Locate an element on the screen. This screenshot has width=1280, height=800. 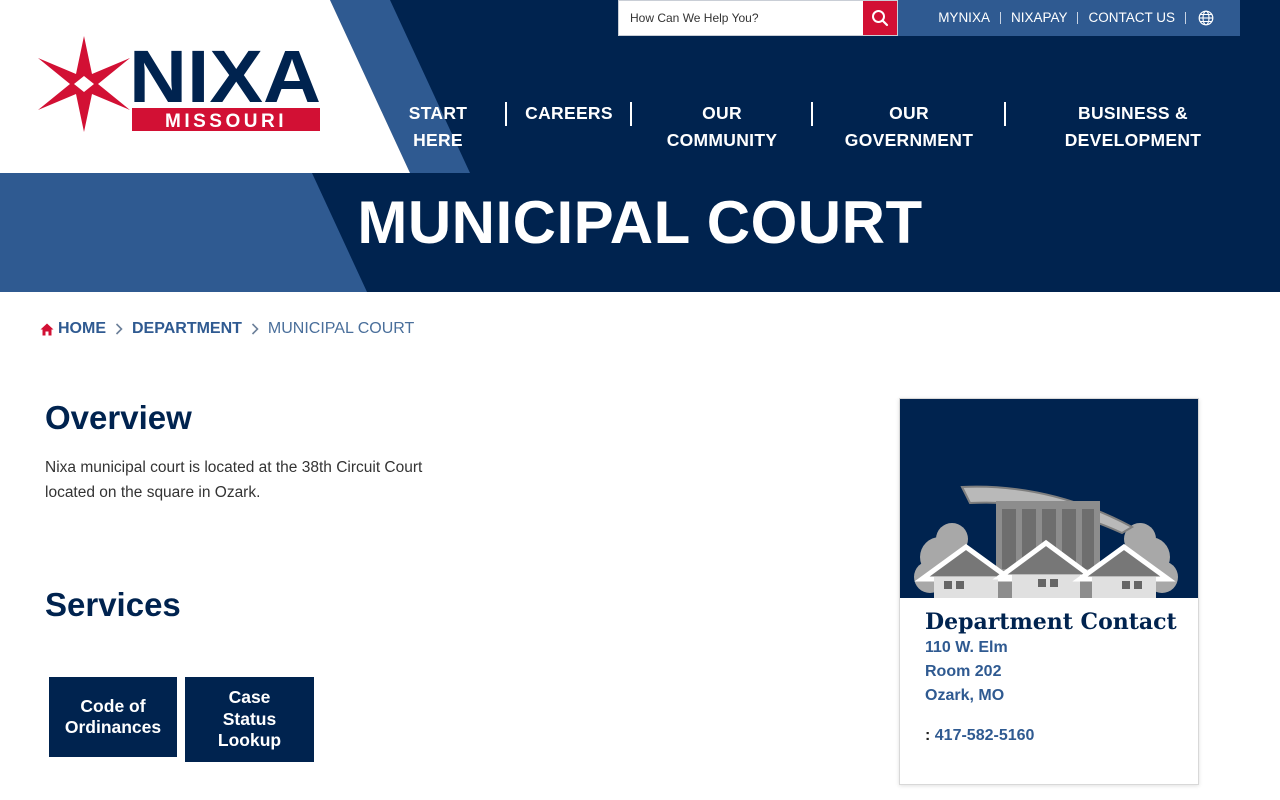
case-status-lookup-button: Case Status Lookup is located at coordinates (249, 719).